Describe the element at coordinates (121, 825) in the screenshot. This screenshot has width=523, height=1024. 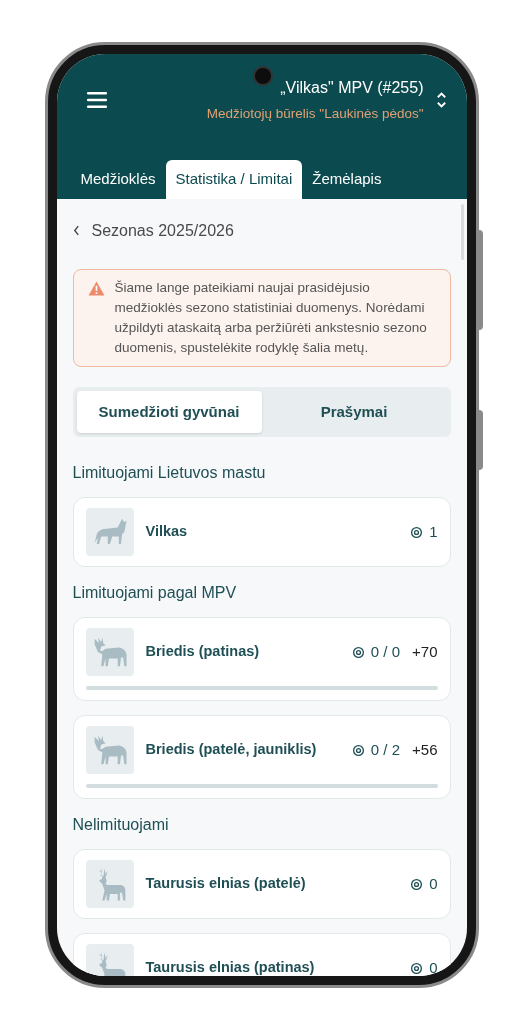
I see `section-heading: Nelimituojami` at that location.